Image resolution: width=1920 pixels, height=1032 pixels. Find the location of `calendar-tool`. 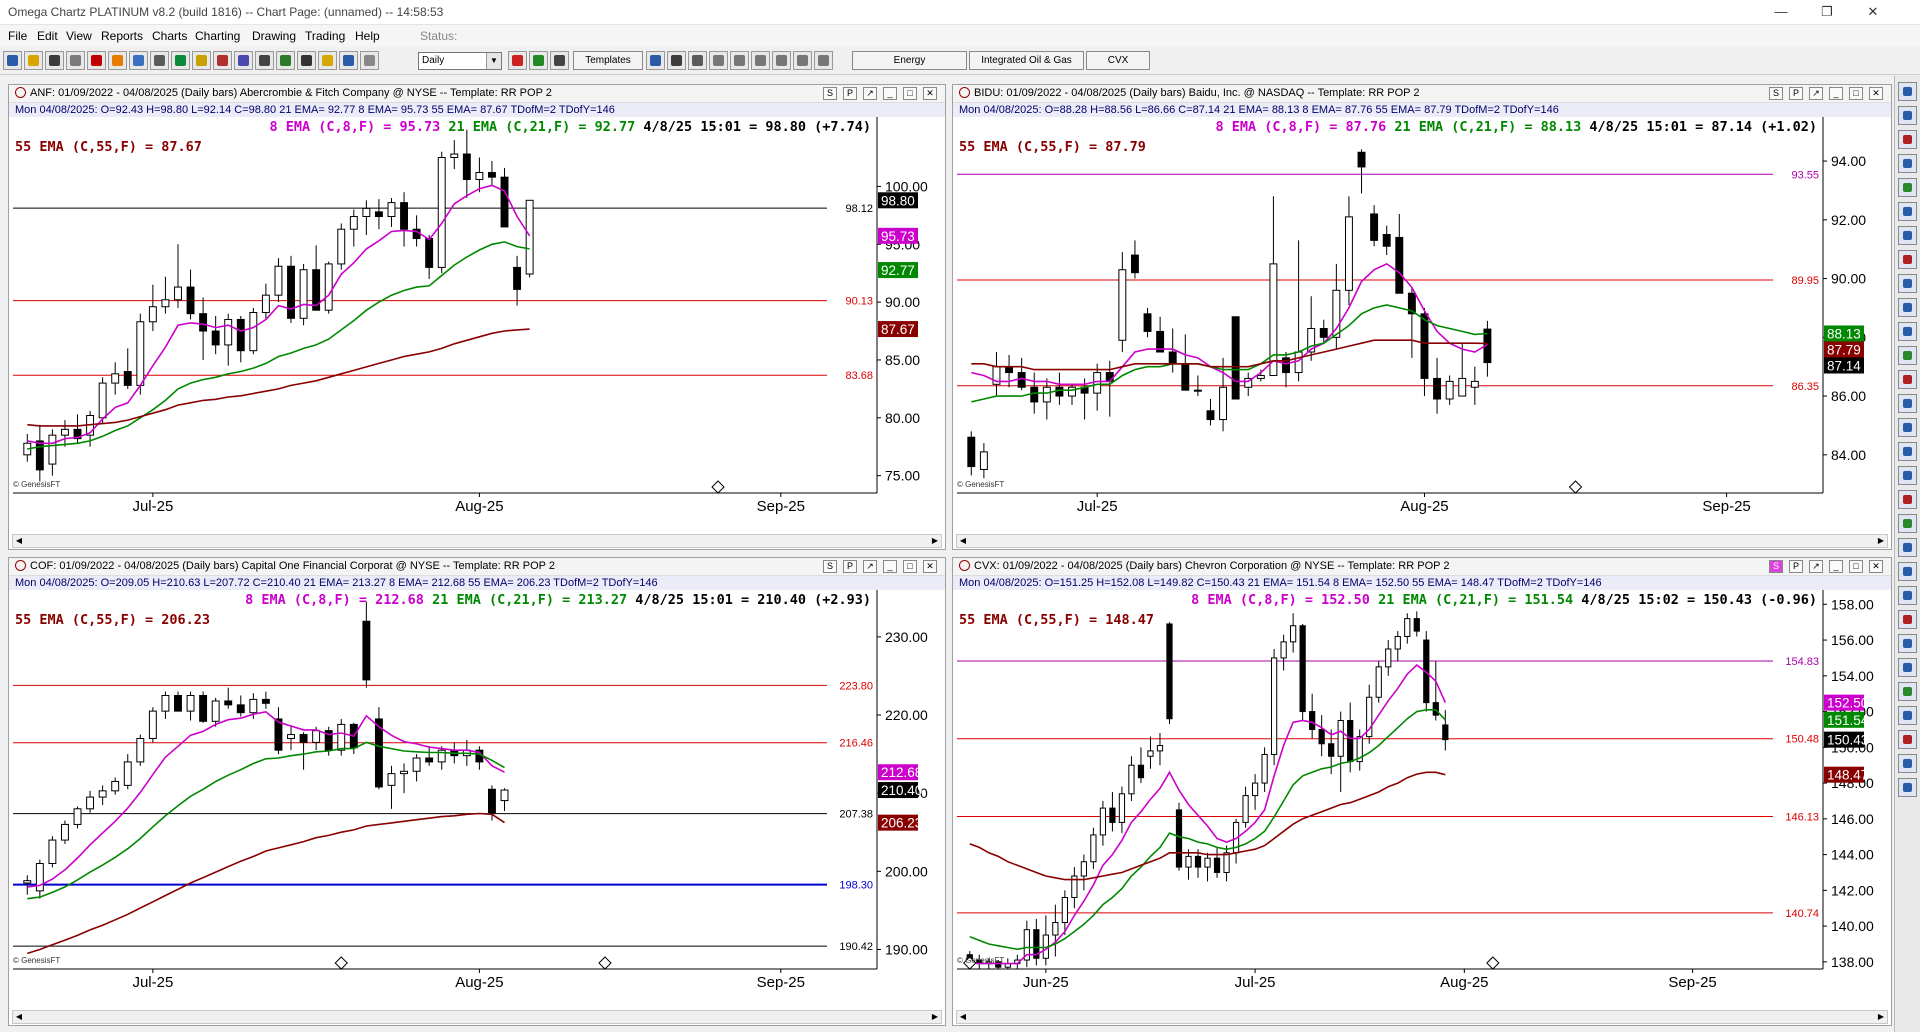

calendar-tool is located at coordinates (243, 60).